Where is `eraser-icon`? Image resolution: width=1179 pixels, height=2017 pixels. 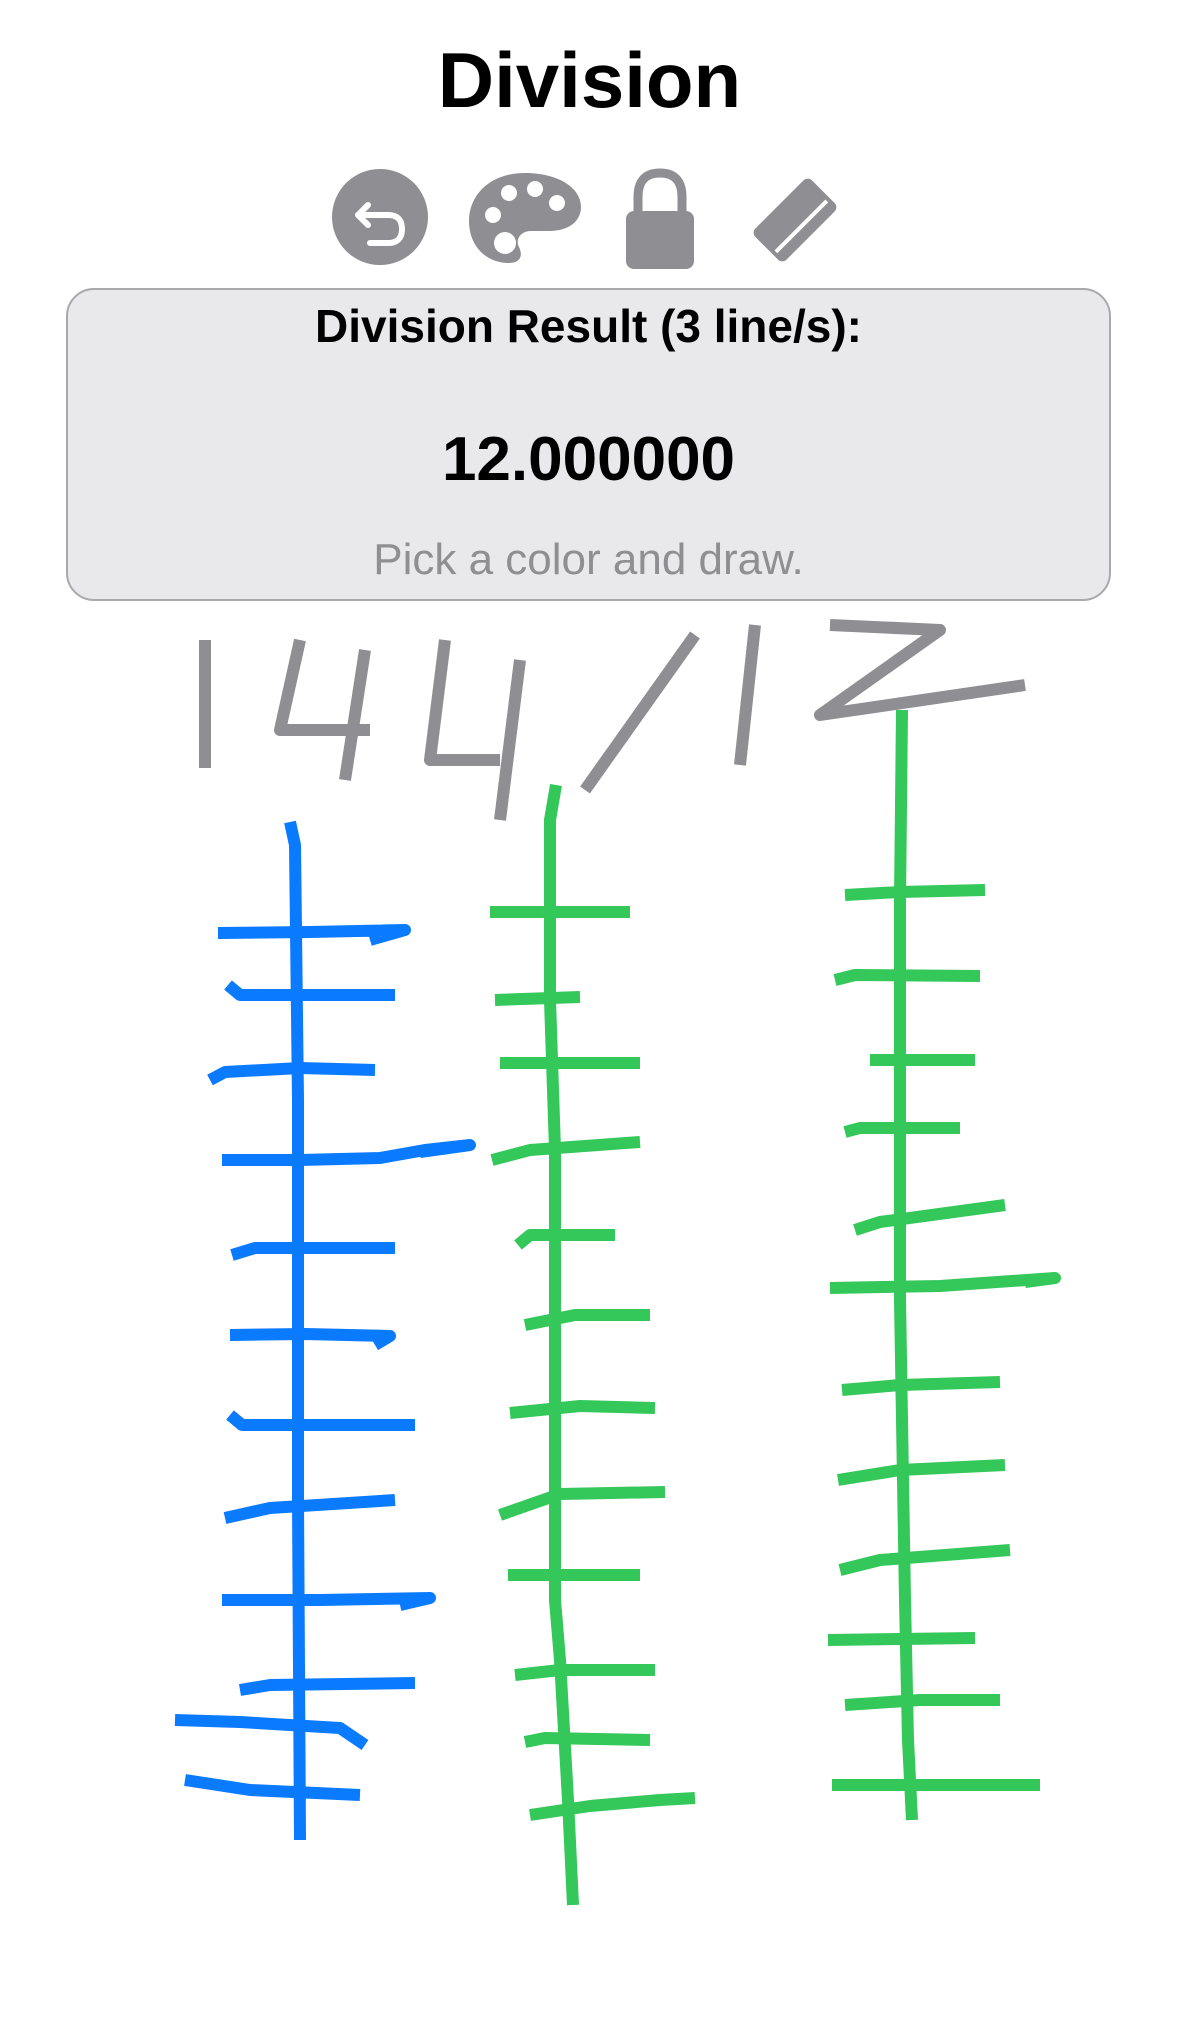 eraser-icon is located at coordinates (795, 220).